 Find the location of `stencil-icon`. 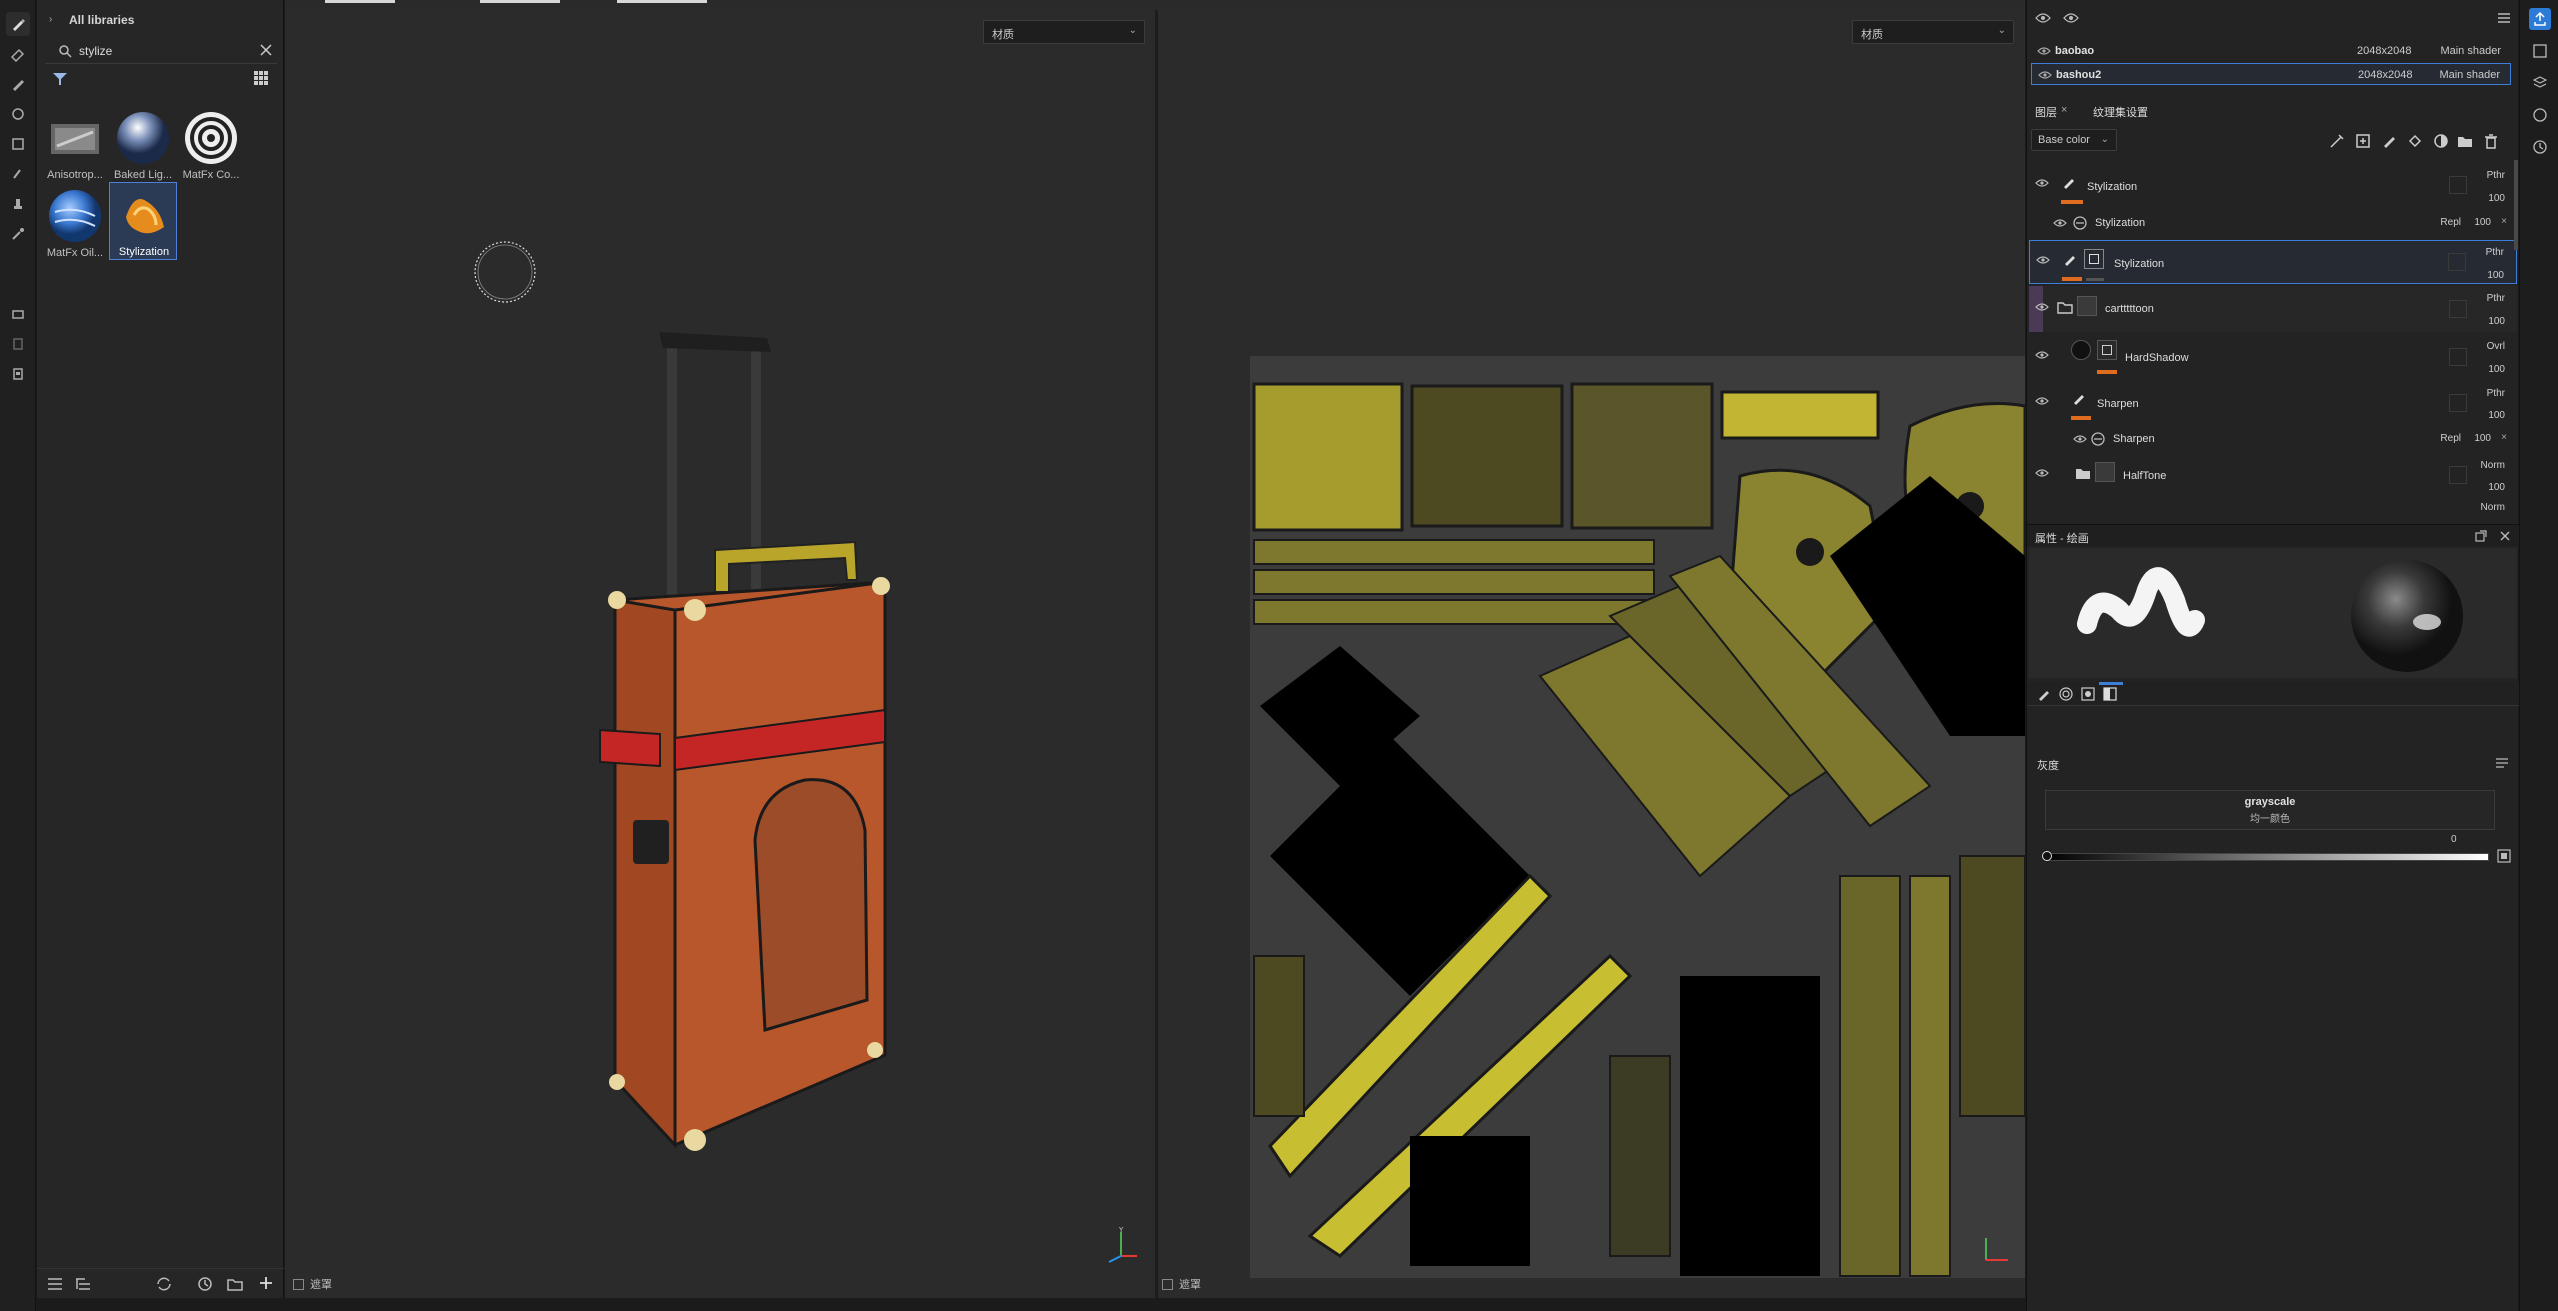

stencil-icon is located at coordinates (2088, 694).